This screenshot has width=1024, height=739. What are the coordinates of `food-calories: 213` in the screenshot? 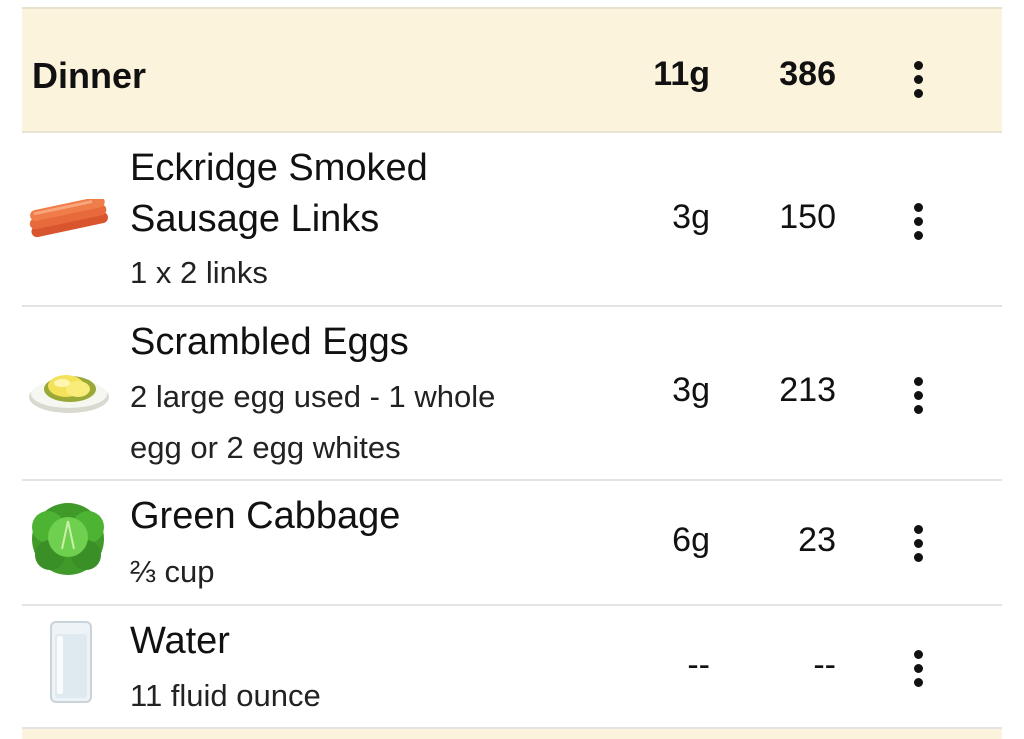 It's located at (807, 390).